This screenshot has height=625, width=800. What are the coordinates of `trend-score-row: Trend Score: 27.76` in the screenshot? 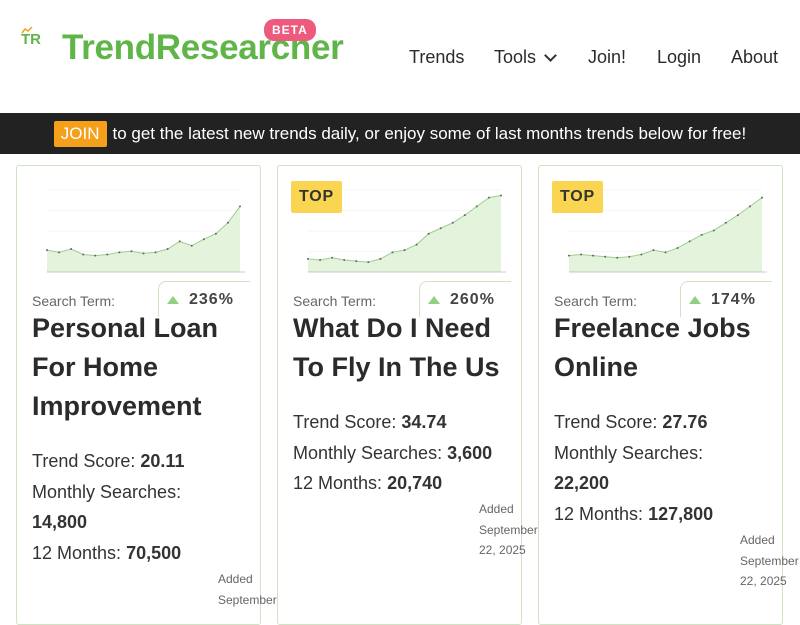 It's located at (661, 422).